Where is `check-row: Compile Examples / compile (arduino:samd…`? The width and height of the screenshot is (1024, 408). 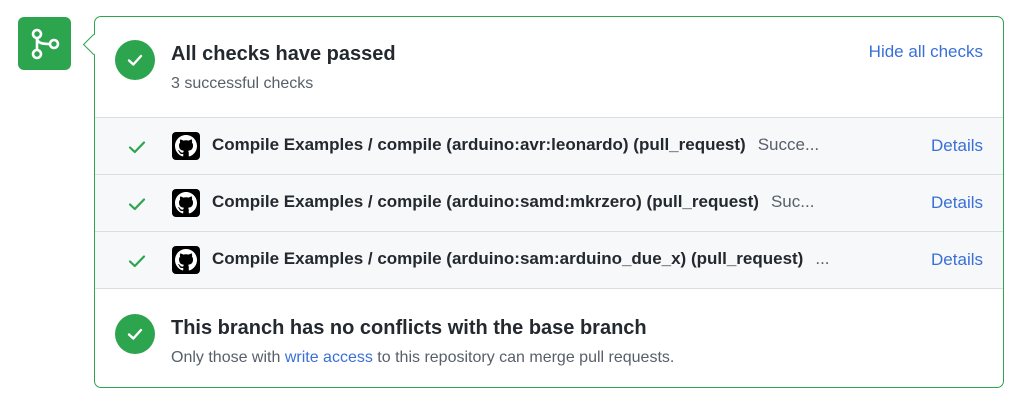 check-row: Compile Examples / compile (arduino:samd… is located at coordinates (549, 202).